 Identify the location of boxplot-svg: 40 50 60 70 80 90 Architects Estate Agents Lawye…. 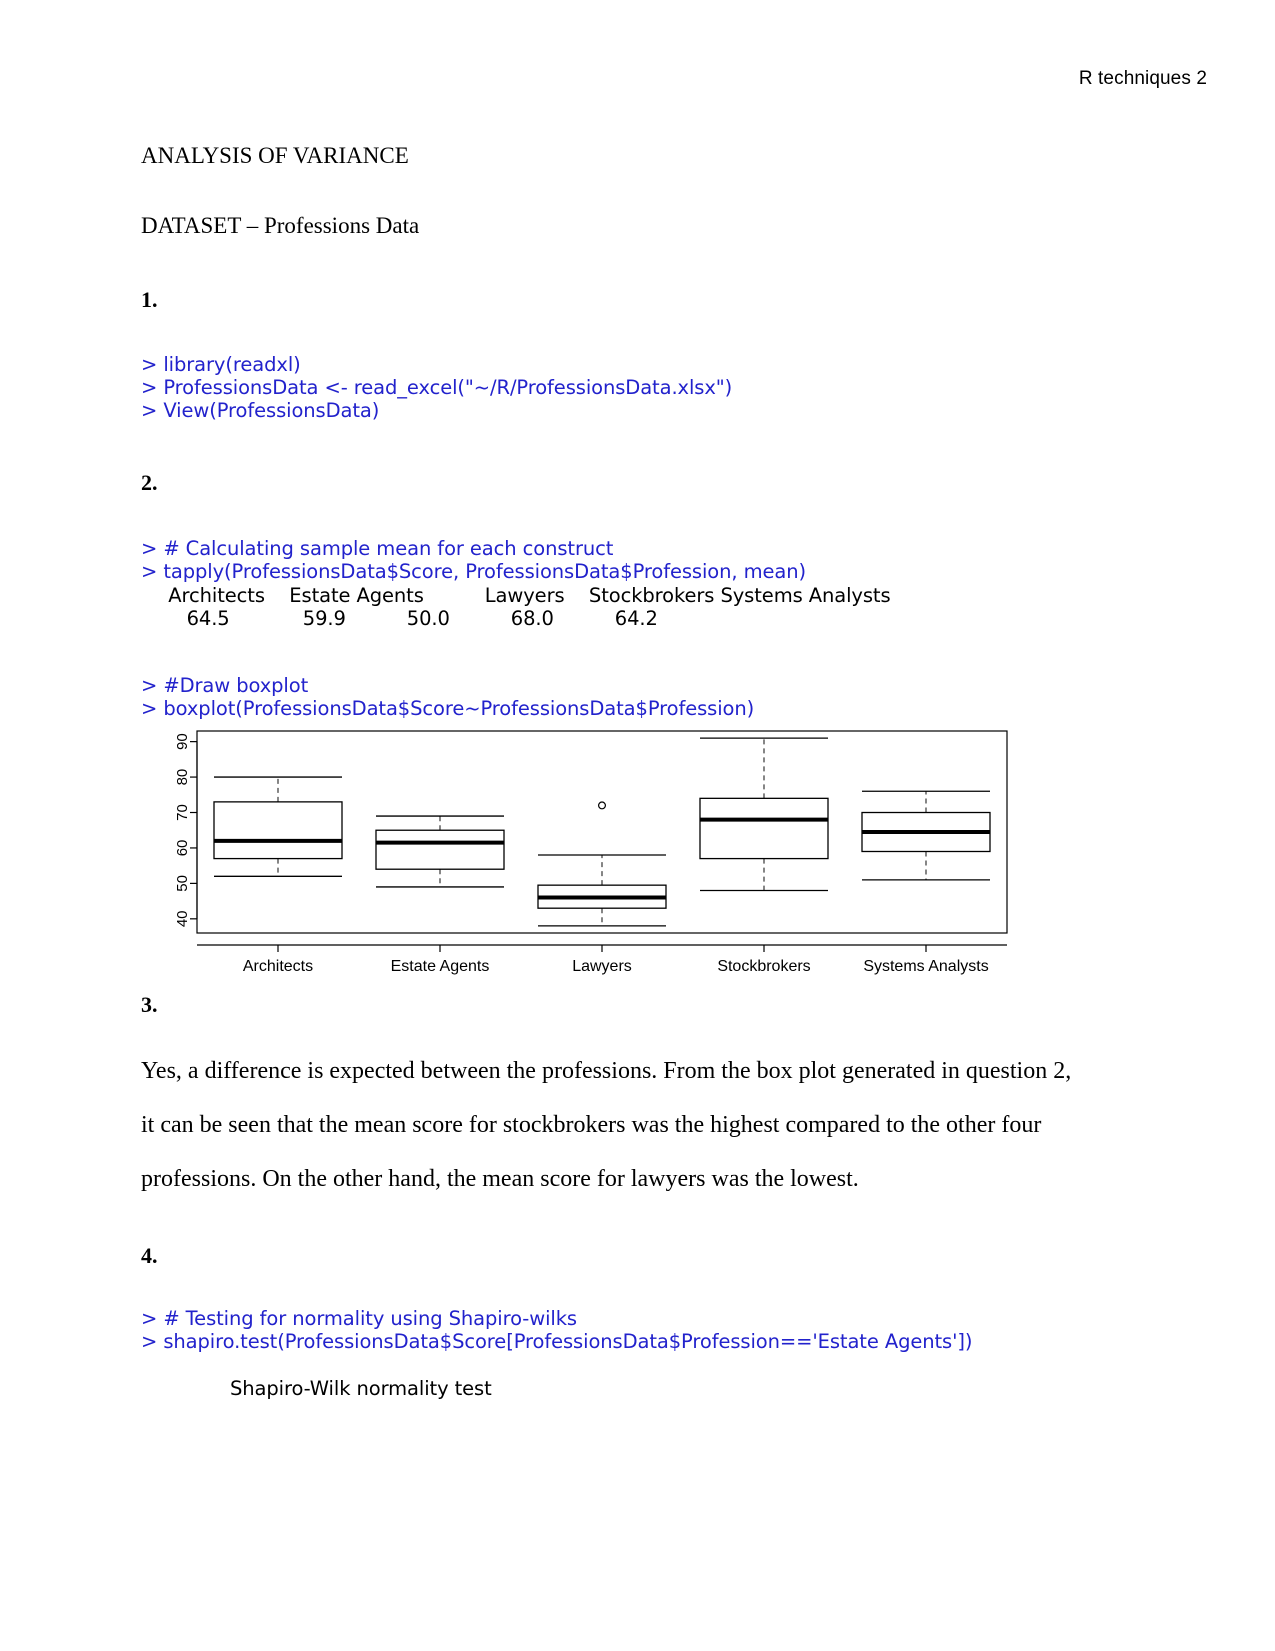
(591, 852).